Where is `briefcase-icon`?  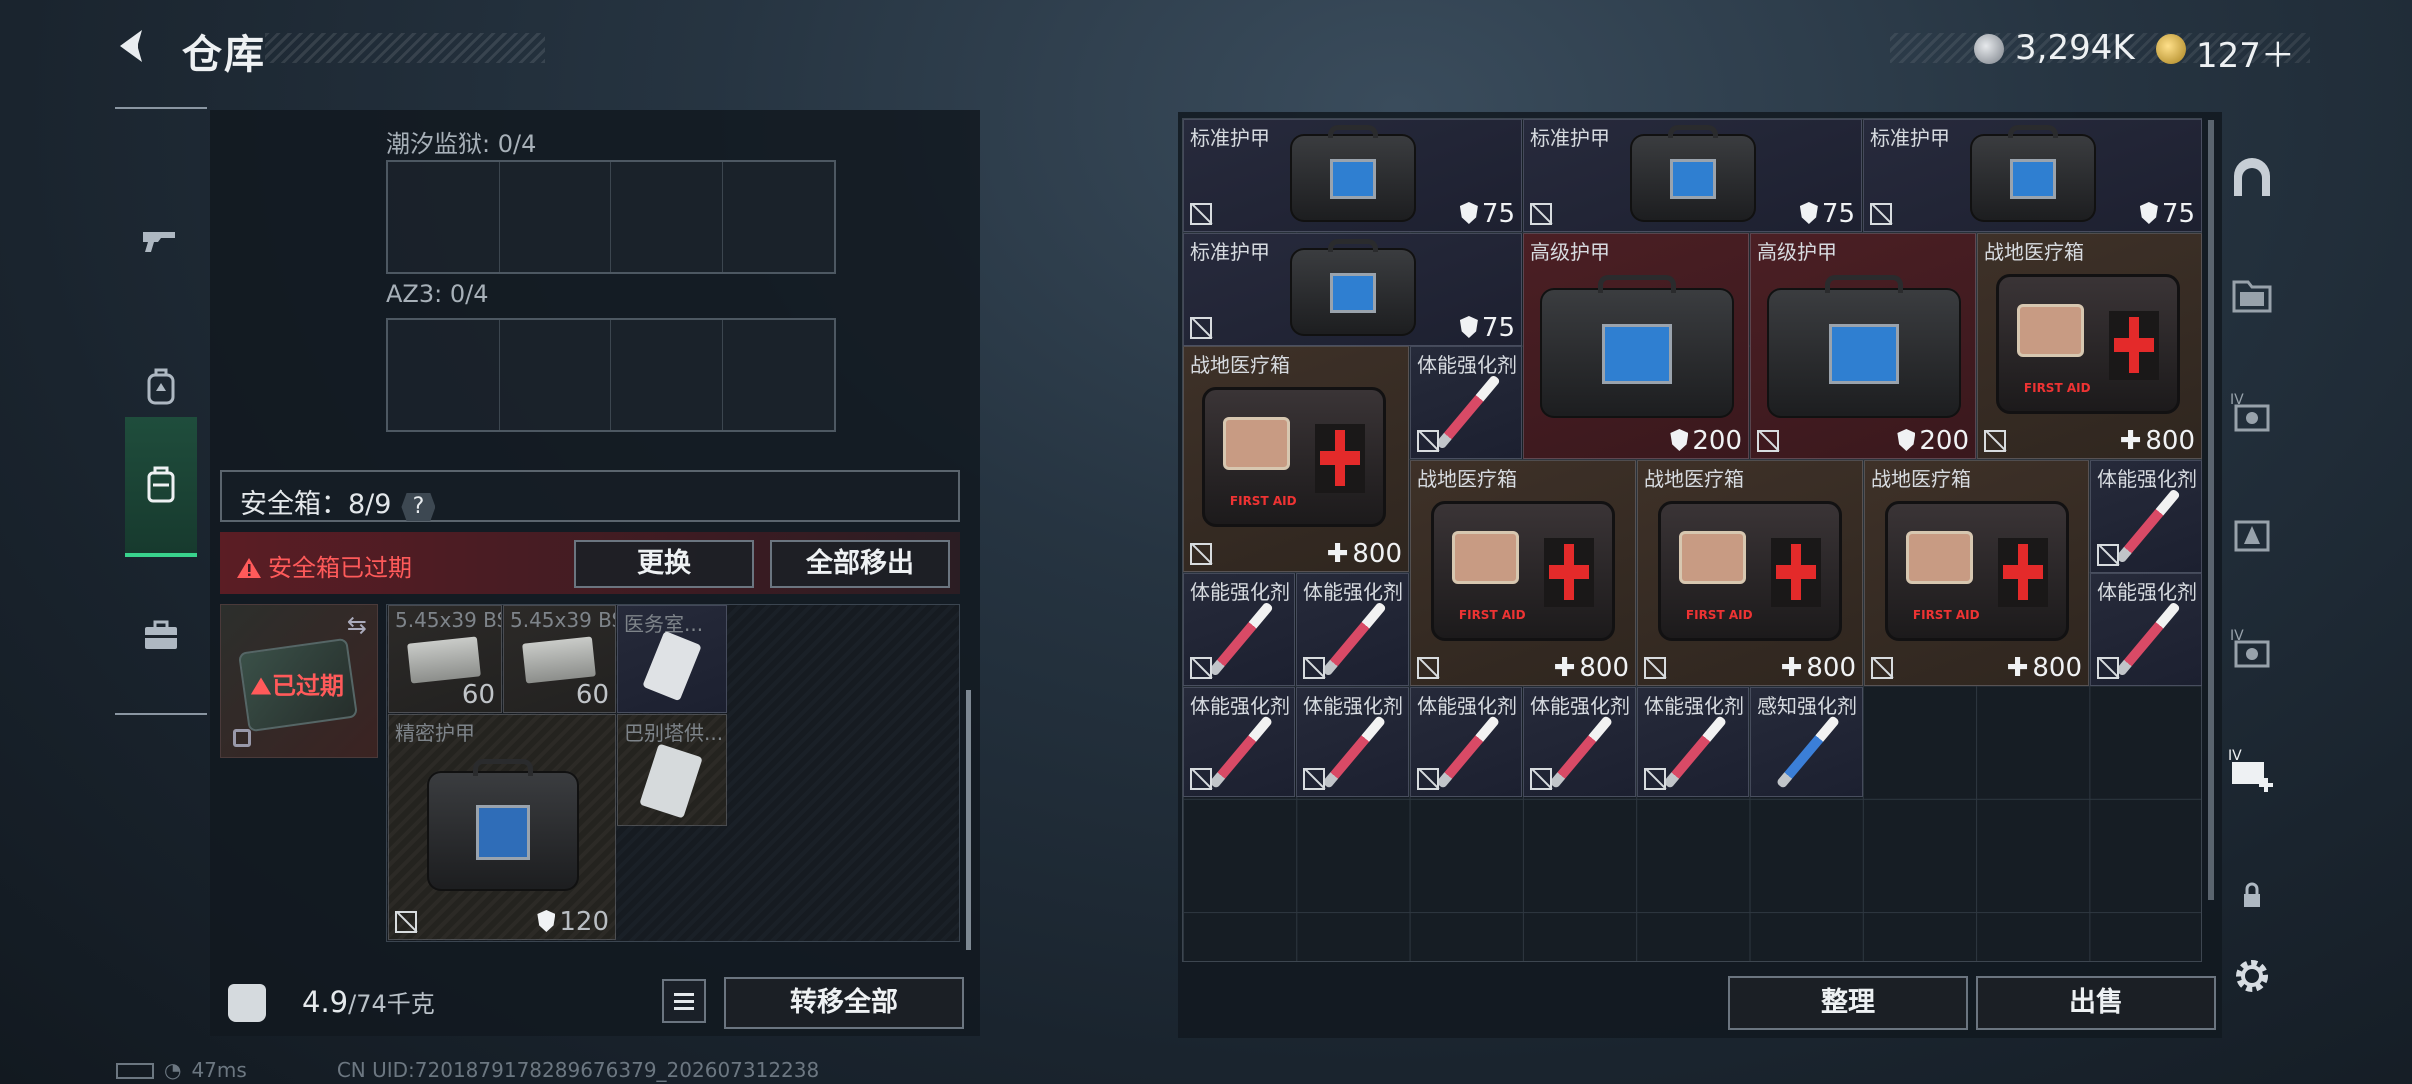
briefcase-icon is located at coordinates (161, 635).